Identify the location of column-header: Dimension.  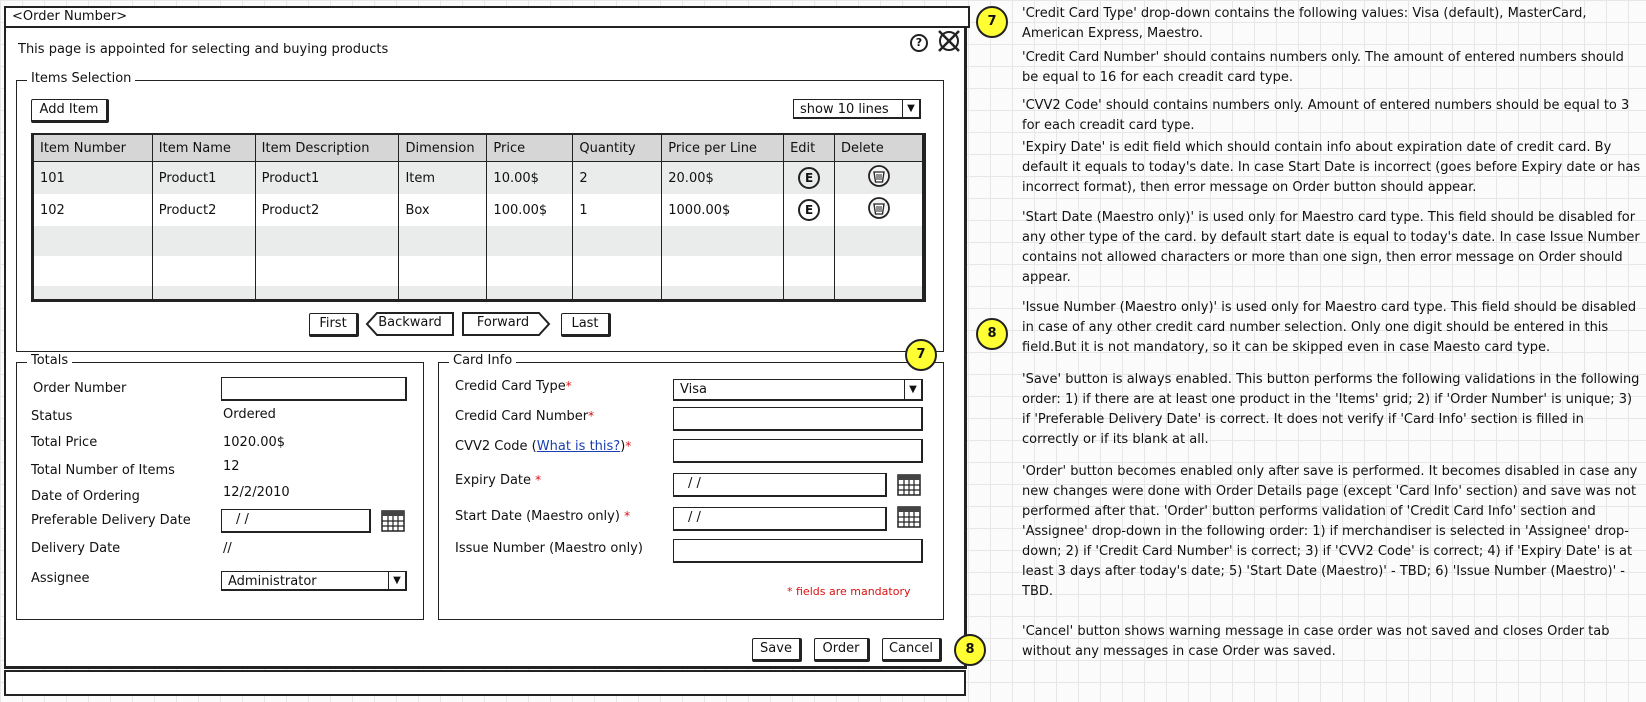
(443, 148).